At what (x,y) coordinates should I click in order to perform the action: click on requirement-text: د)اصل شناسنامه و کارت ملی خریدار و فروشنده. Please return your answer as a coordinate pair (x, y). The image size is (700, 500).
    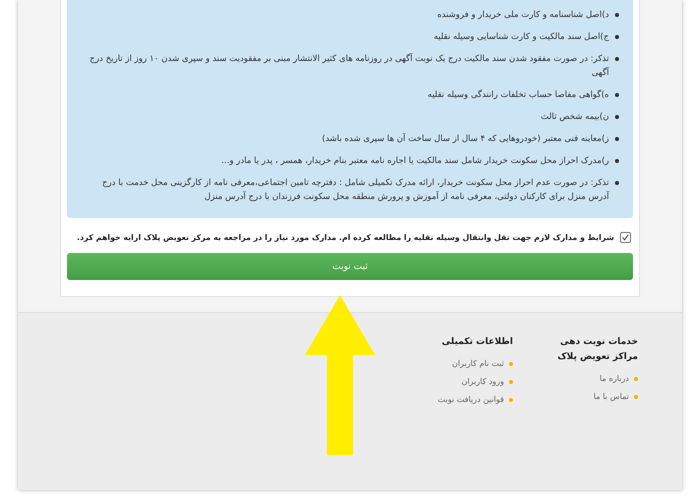
    Looking at the image, I should click on (523, 15).